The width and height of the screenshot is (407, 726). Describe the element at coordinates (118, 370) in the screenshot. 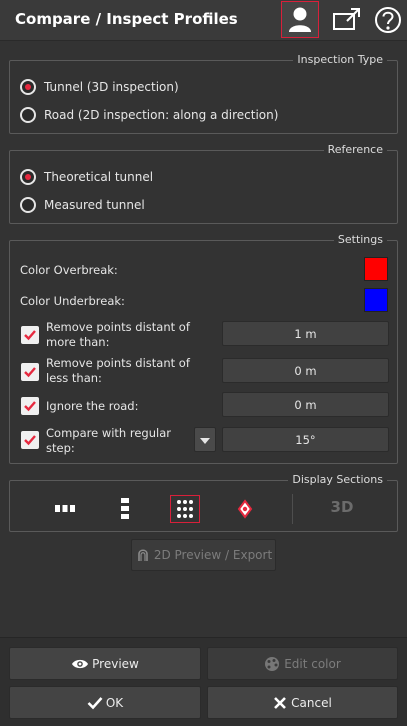

I see `remove-near-points-label: Remove points distant of less than:` at that location.